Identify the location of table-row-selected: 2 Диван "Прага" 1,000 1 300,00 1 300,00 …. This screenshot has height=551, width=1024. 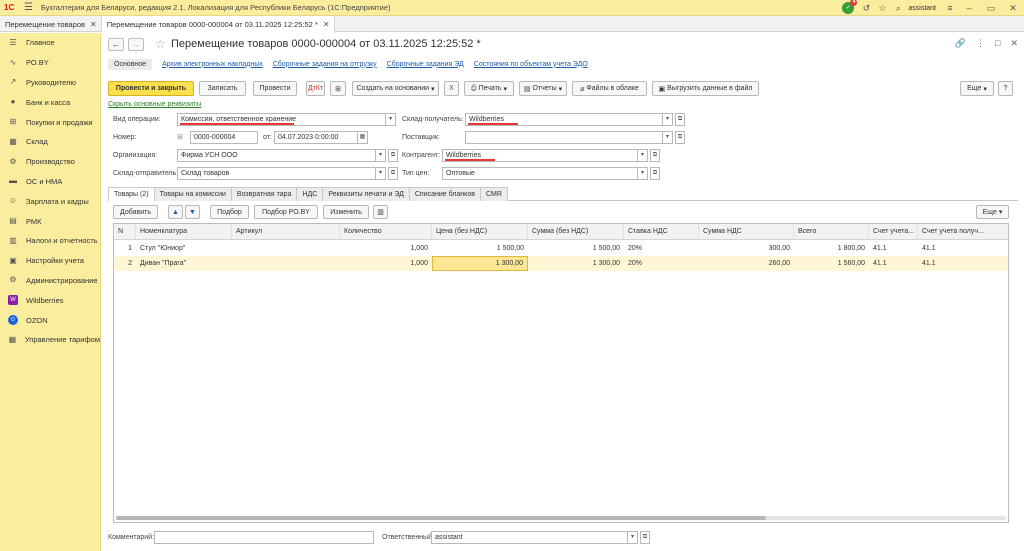
(561, 263).